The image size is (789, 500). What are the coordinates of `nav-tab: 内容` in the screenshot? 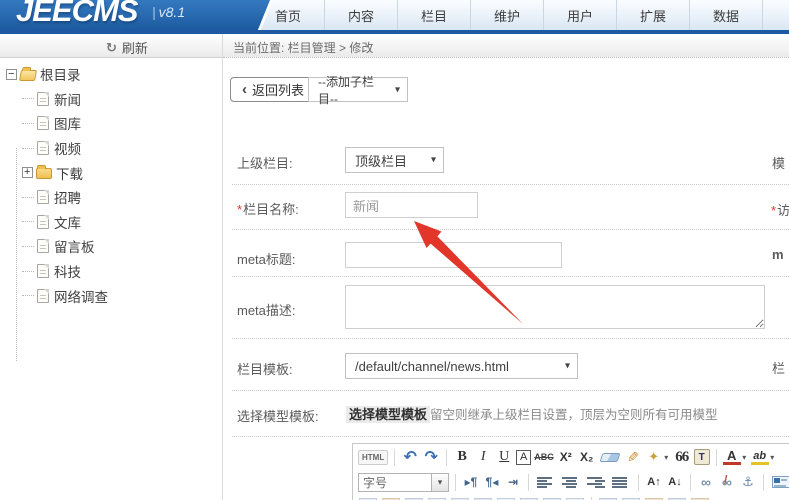 It's located at (361, 15).